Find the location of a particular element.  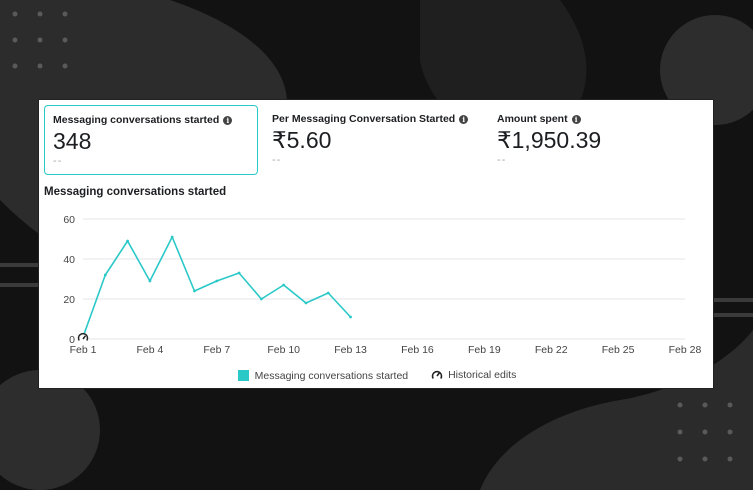

legend-swatch is located at coordinates (243, 375).